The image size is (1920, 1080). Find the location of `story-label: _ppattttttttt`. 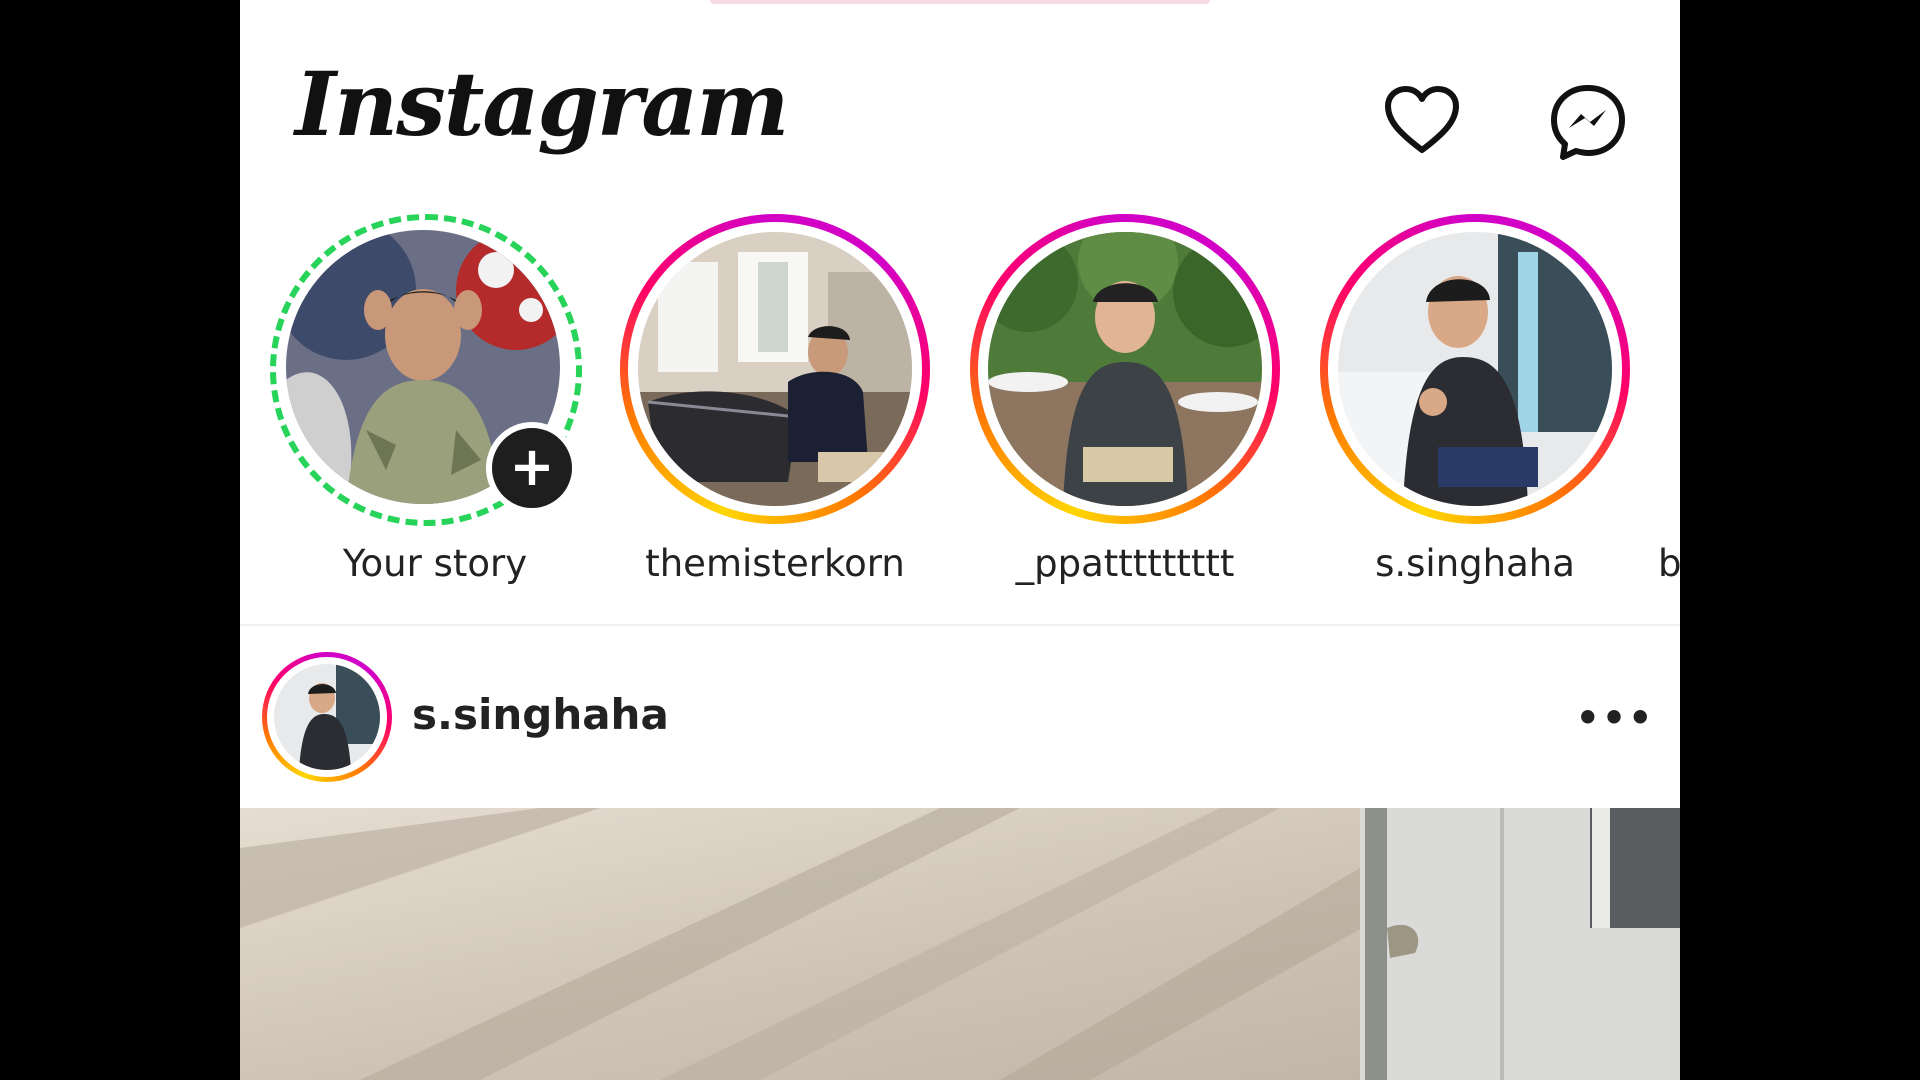

story-label: _ppattttttttt is located at coordinates (1125, 563).